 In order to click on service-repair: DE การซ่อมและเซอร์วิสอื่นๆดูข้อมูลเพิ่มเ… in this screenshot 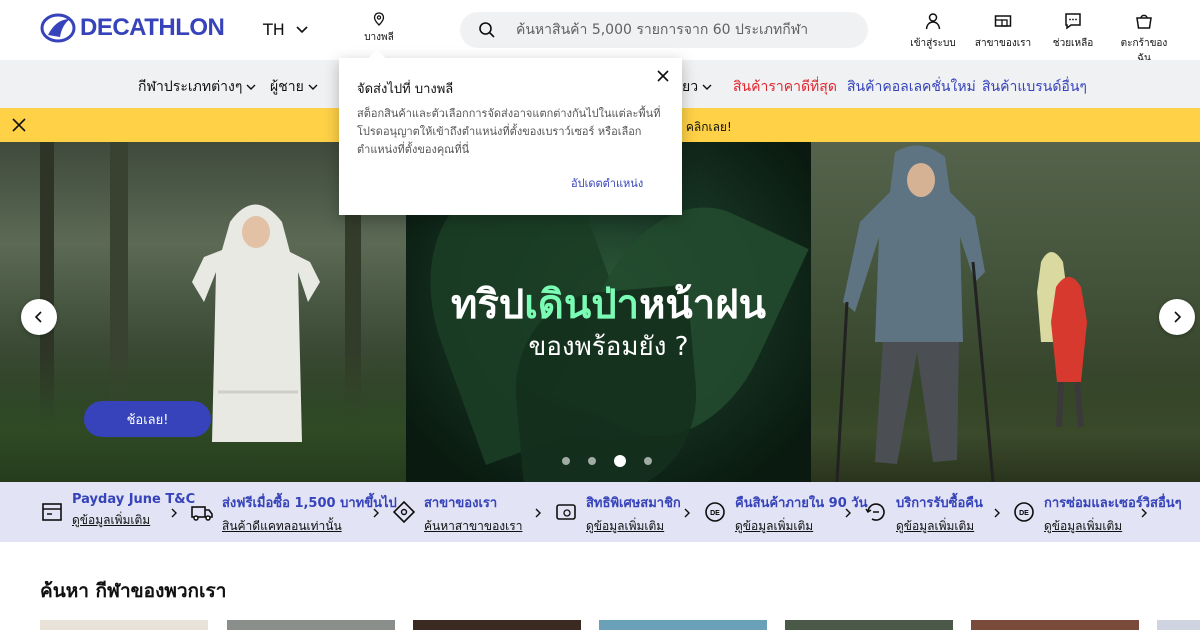, I will do `click(1097, 514)`.